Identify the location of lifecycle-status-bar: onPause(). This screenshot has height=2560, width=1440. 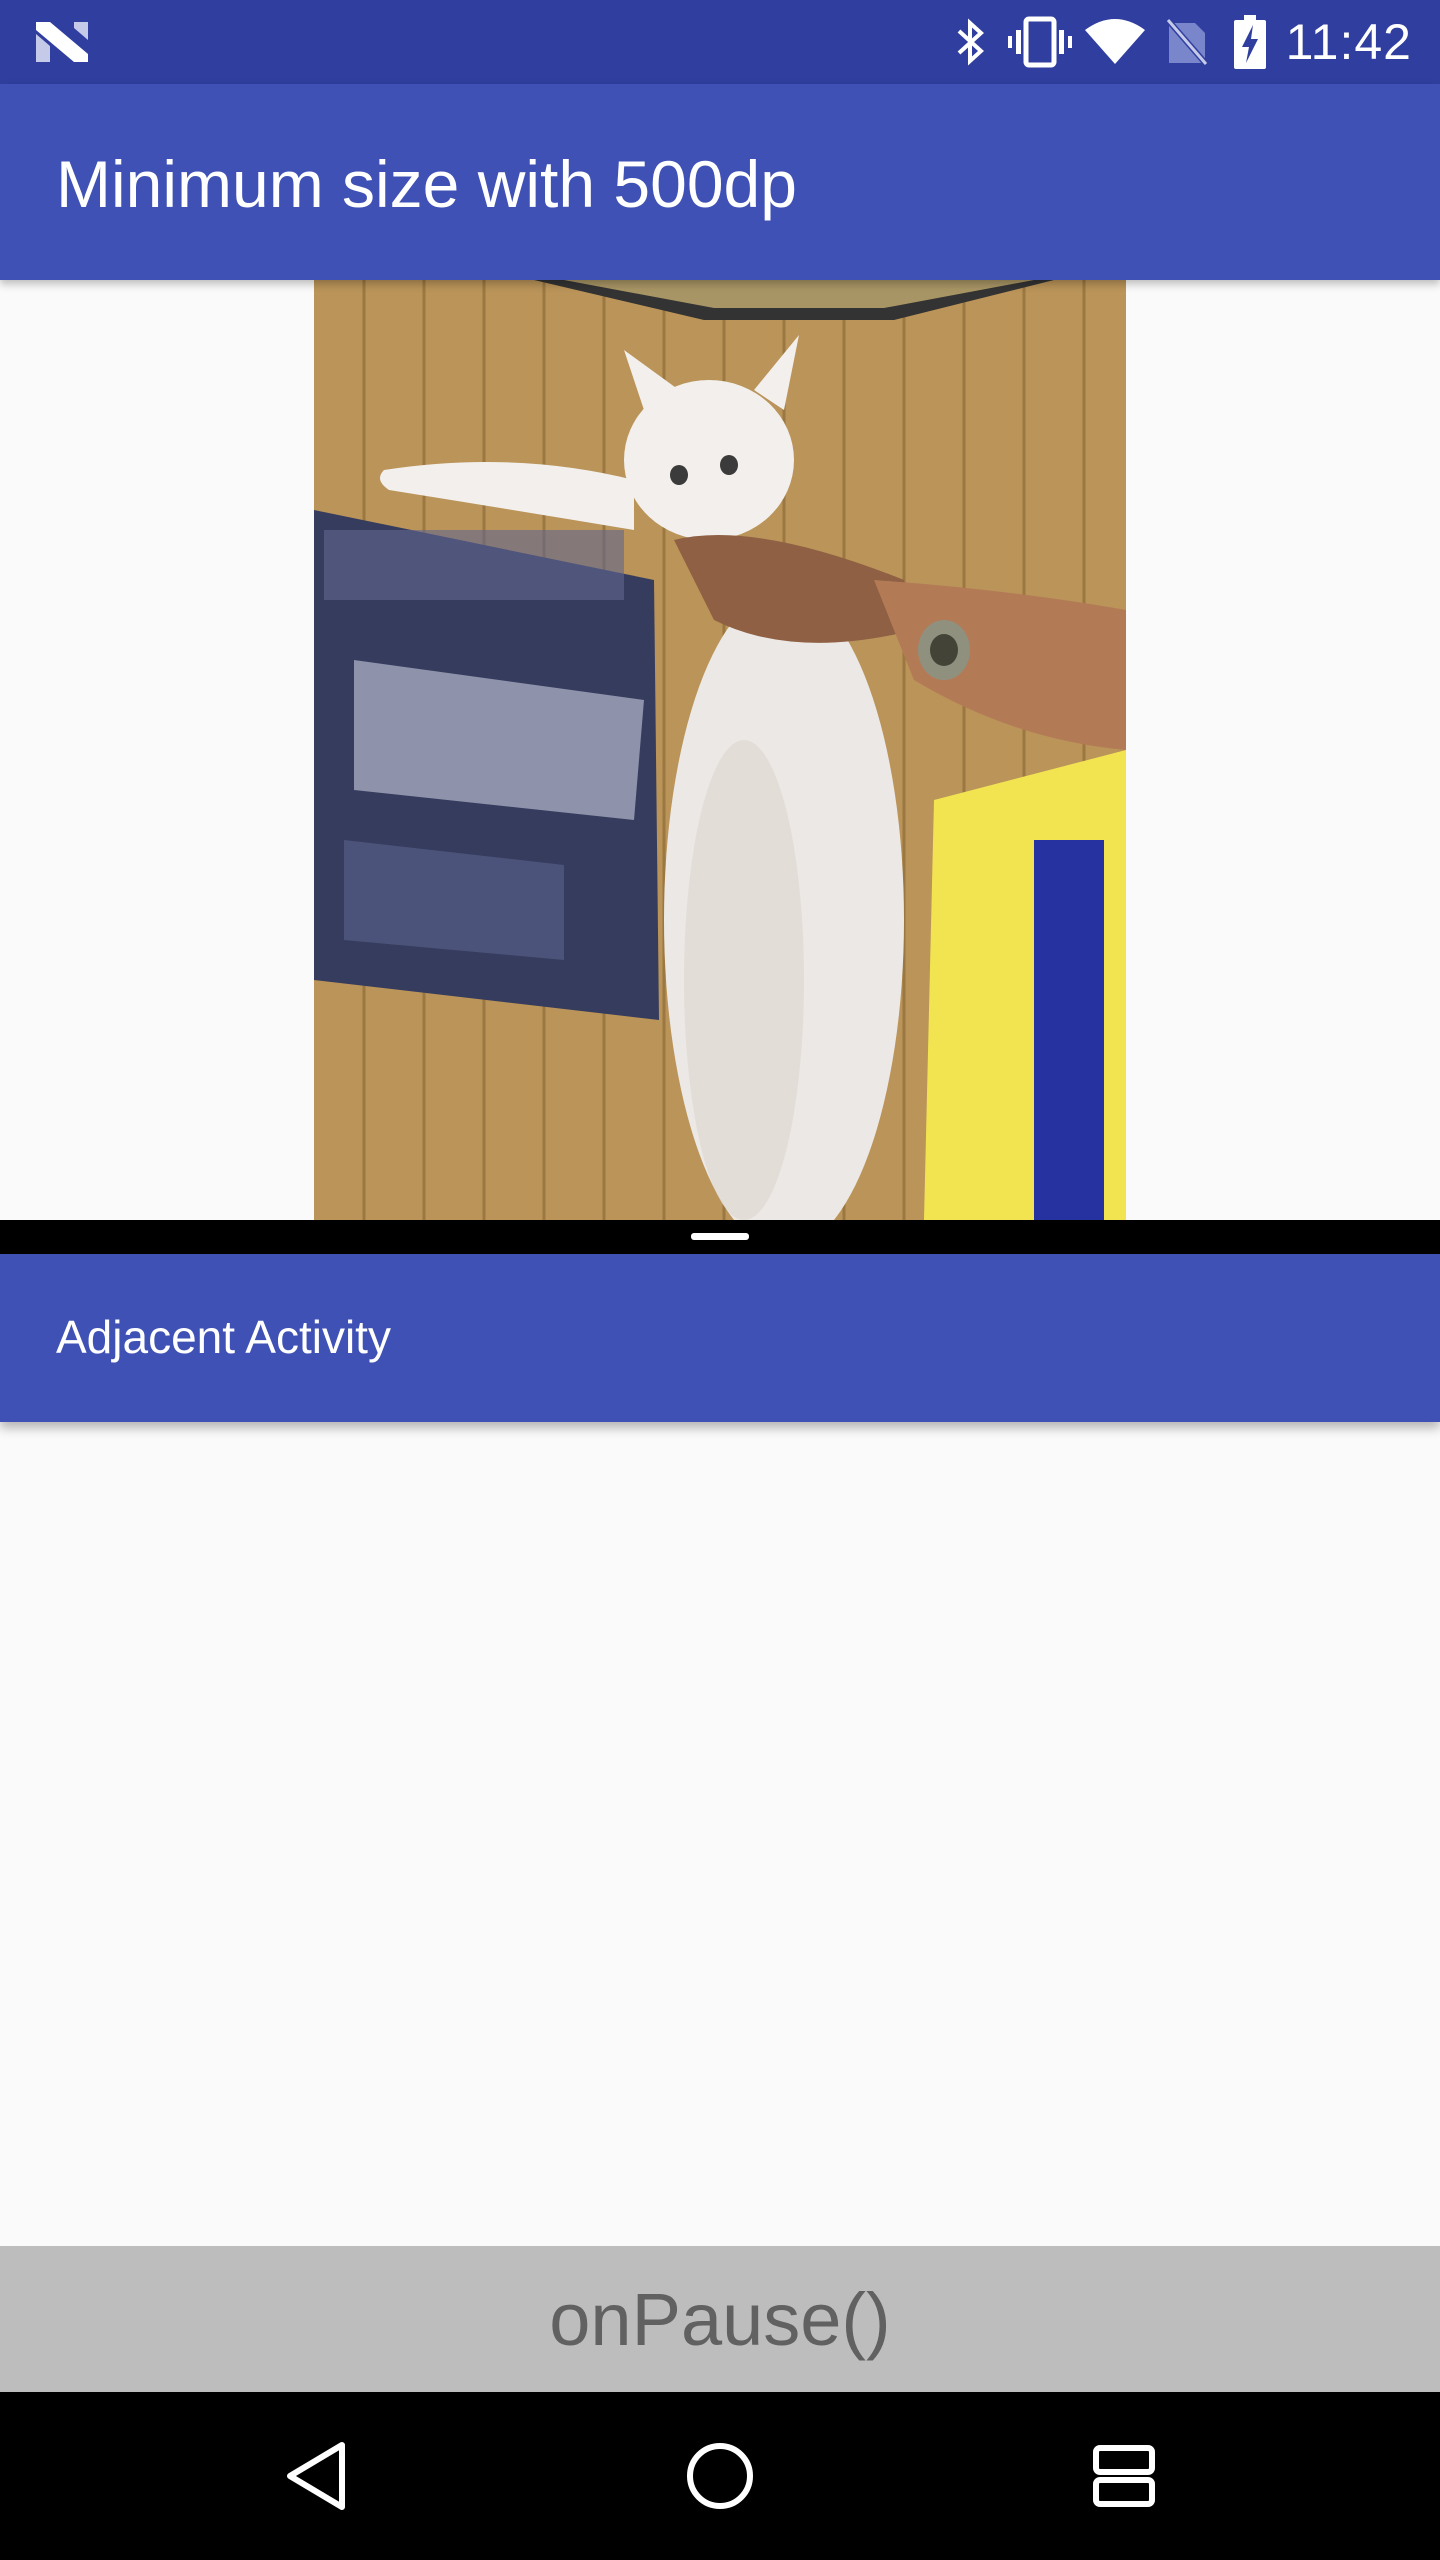
(720, 2319).